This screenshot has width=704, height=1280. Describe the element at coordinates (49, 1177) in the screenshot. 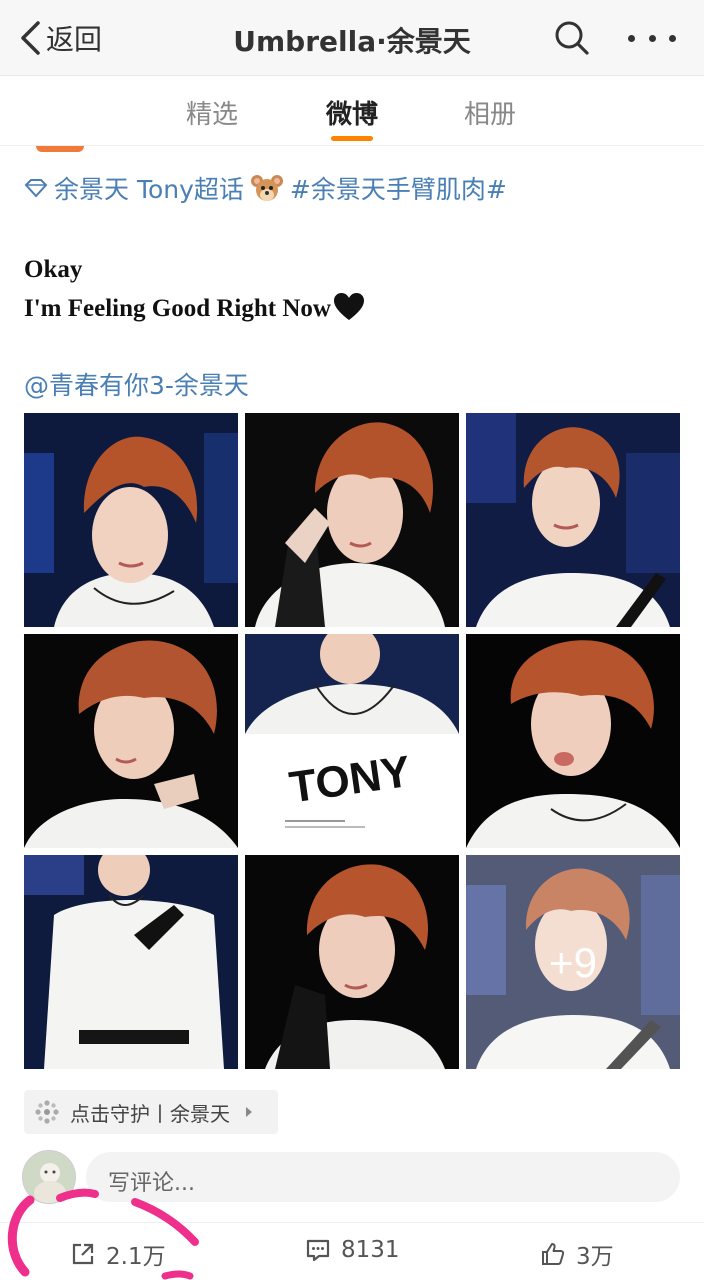

I see `avatar` at that location.